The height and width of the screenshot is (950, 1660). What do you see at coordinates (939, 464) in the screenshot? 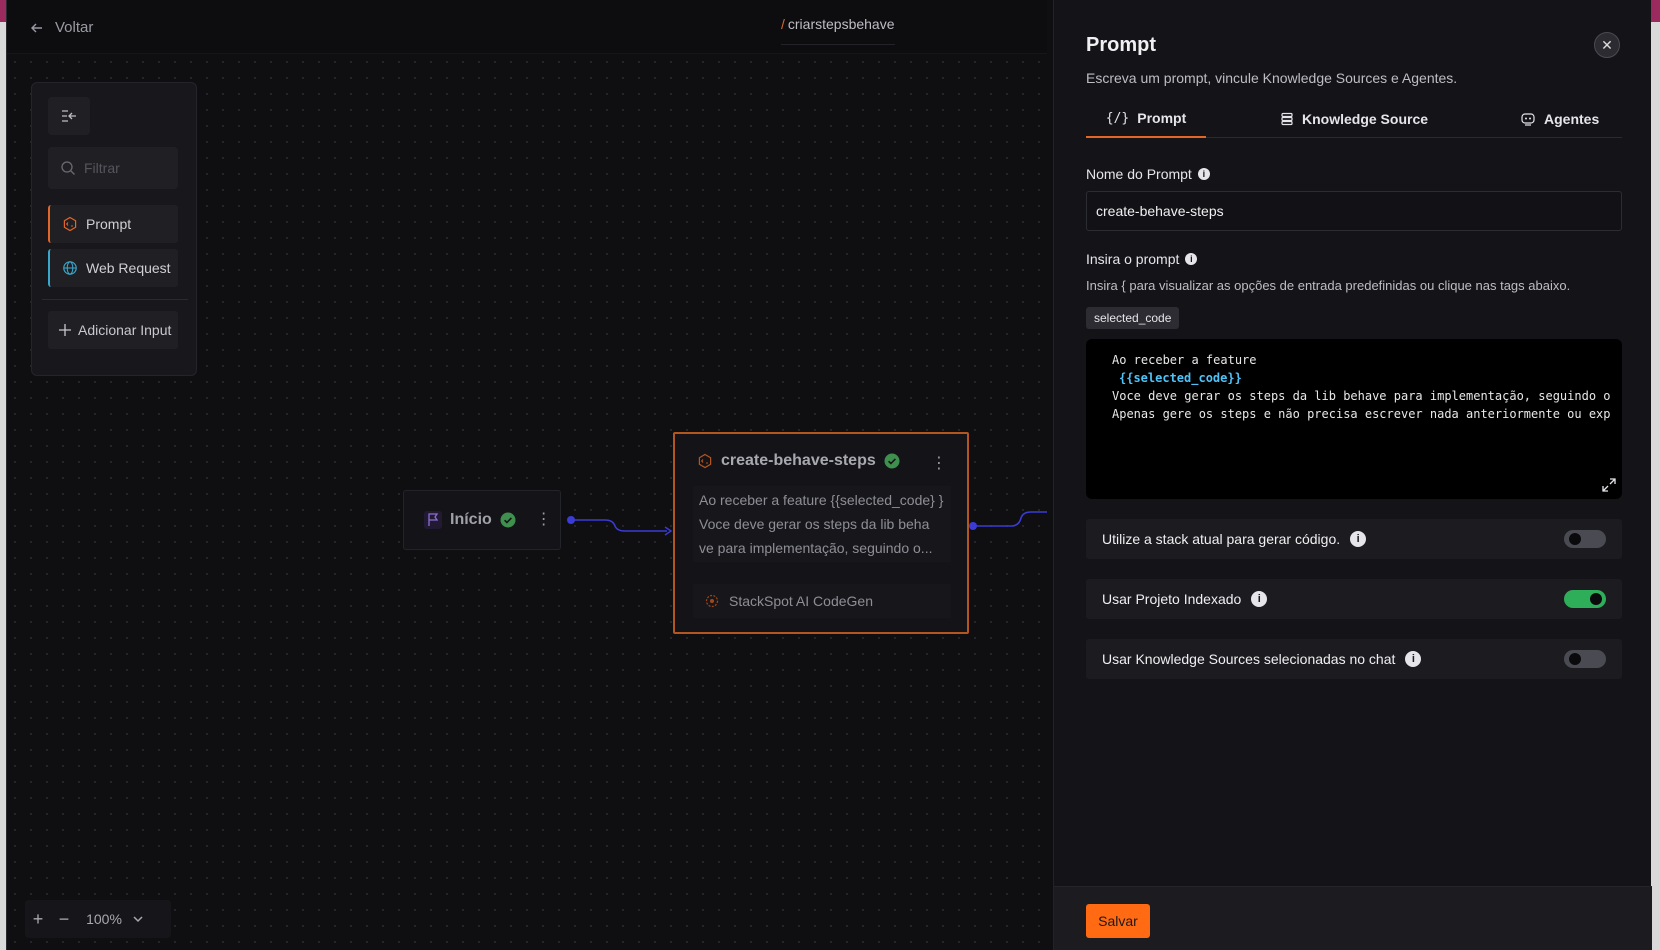
I see `prompt-node-menu-icon: ⋮` at bounding box center [939, 464].